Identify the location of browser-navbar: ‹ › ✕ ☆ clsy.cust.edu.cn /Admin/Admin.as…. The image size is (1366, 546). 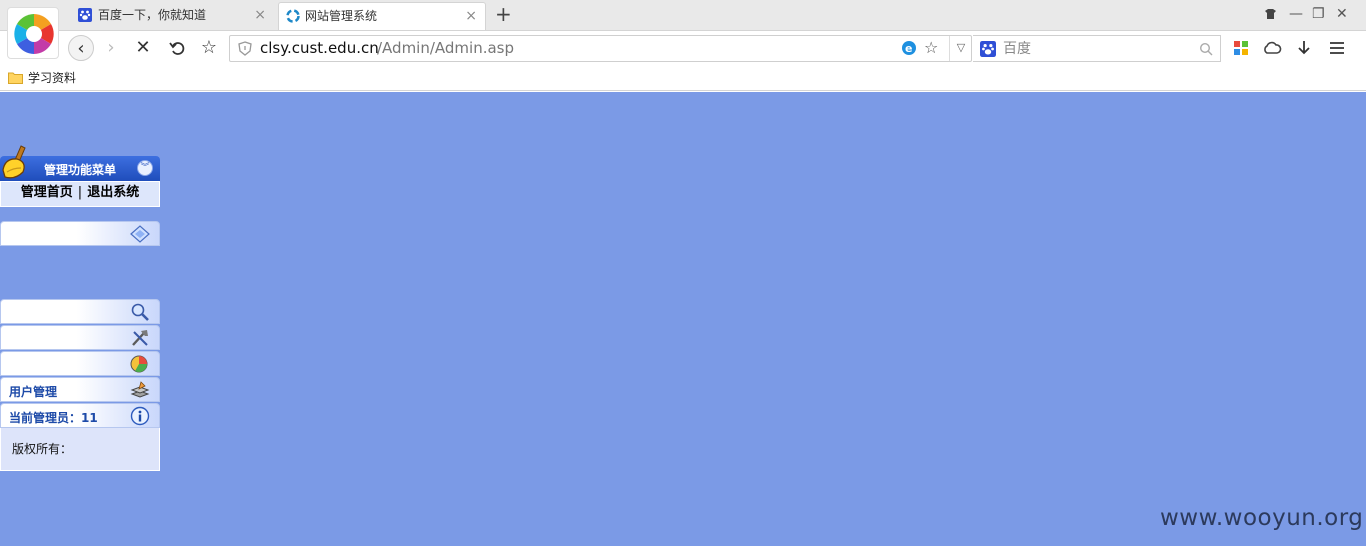
(683, 47).